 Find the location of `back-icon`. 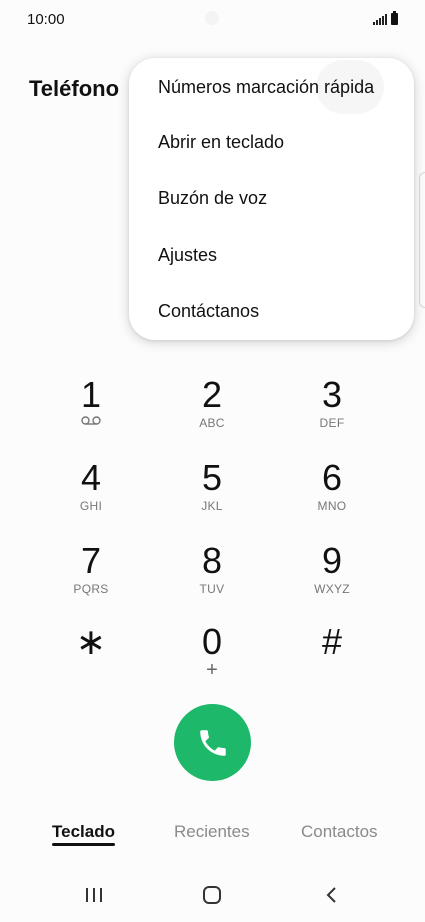

back-icon is located at coordinates (331, 895).